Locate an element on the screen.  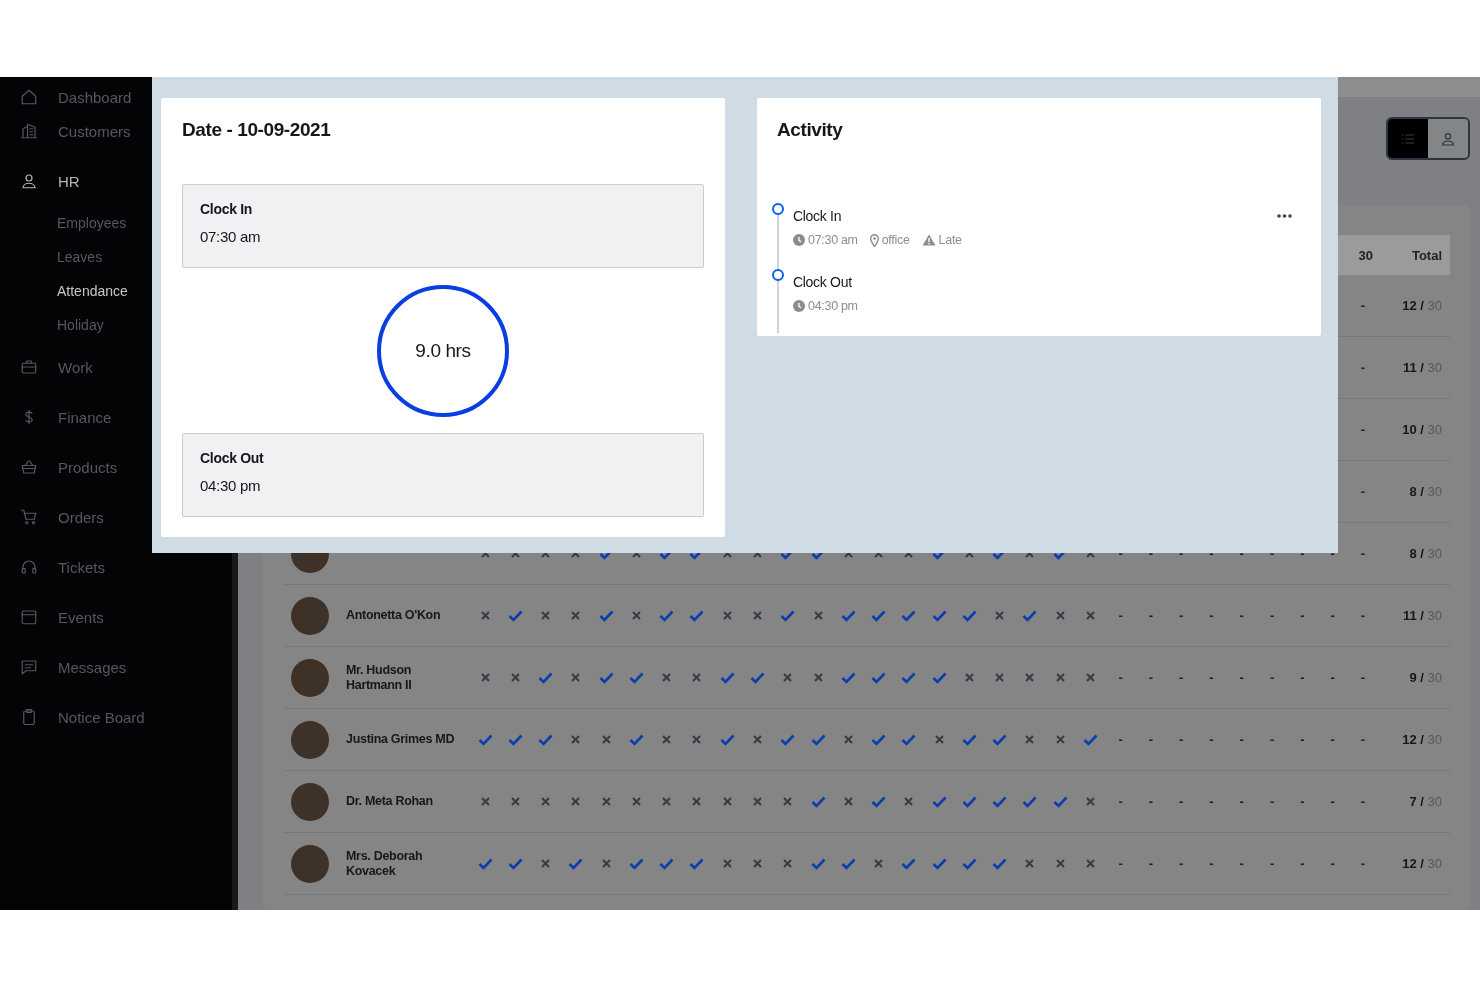
sidebar-item: Notice Board is located at coordinates (116, 717).